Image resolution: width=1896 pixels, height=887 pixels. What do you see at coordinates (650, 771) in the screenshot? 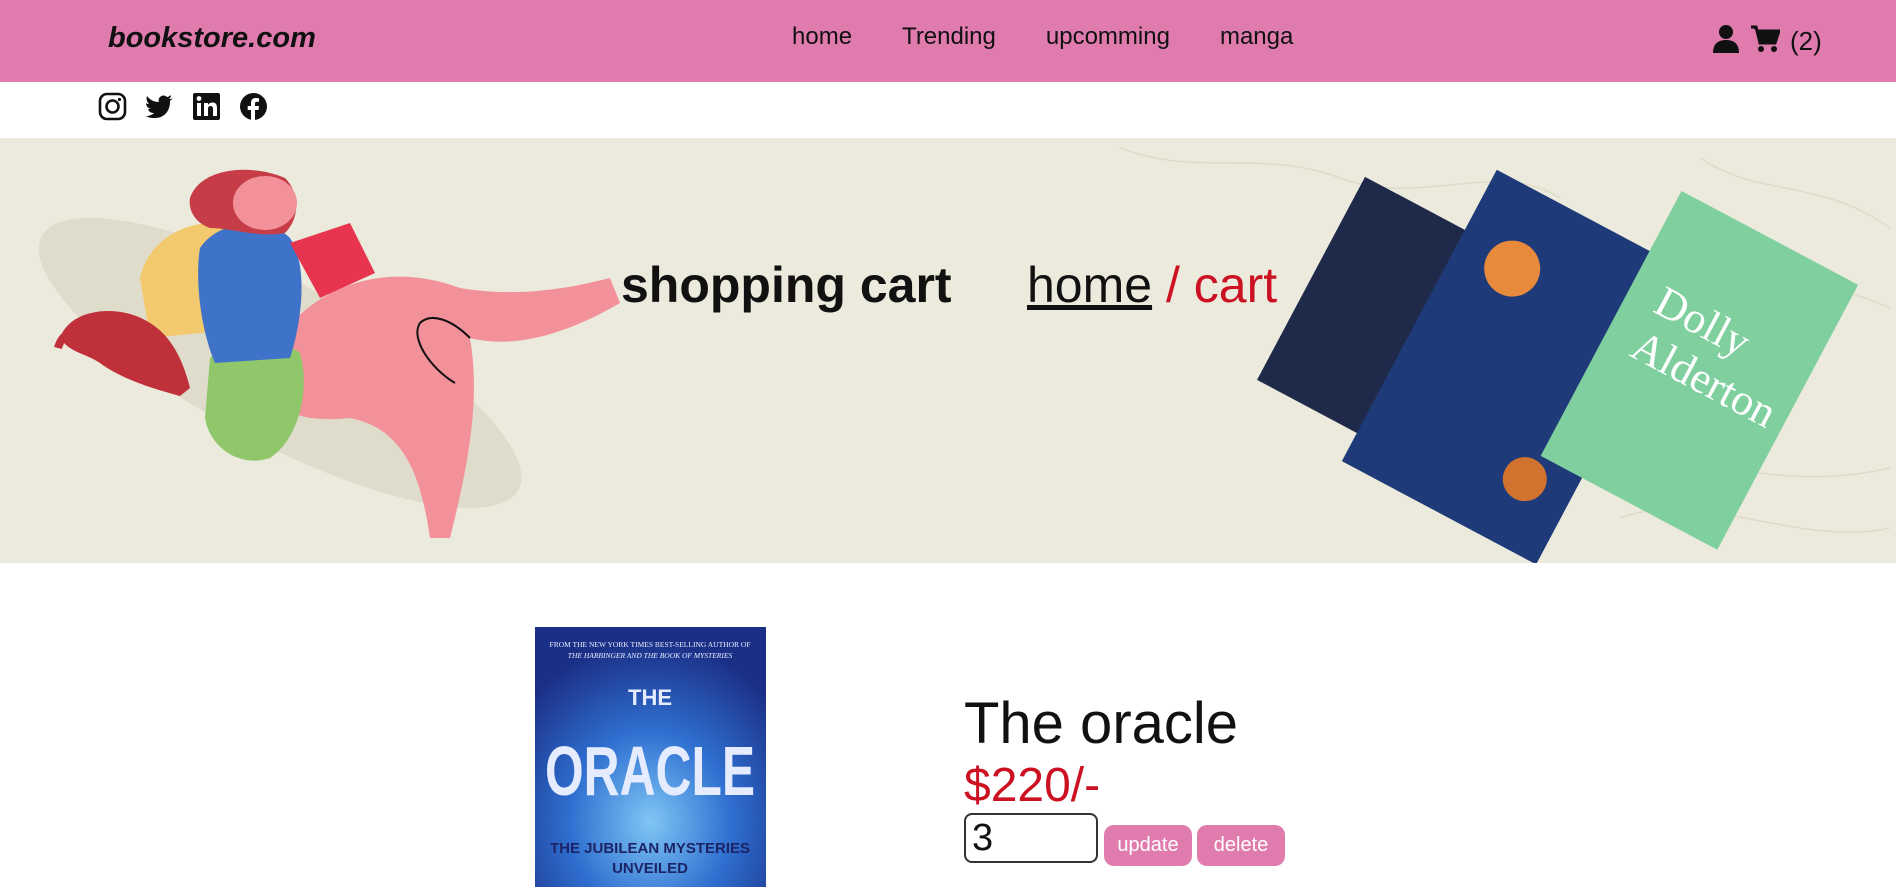
I see `svg-text: ORACLE` at bounding box center [650, 771].